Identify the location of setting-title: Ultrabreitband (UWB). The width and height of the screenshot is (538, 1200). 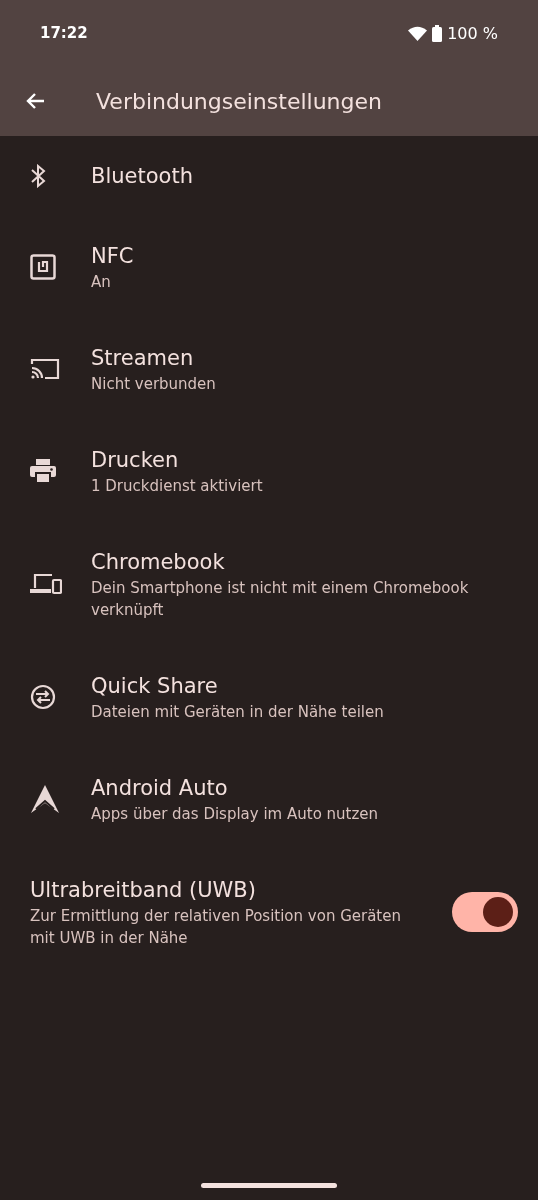
(143, 890).